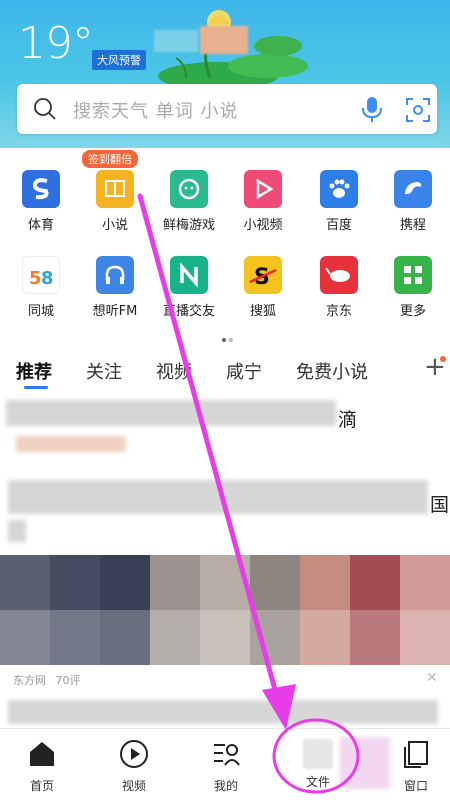 This screenshot has width=450, height=800. I want to click on feed-item-title-tail: 国, so click(440, 505).